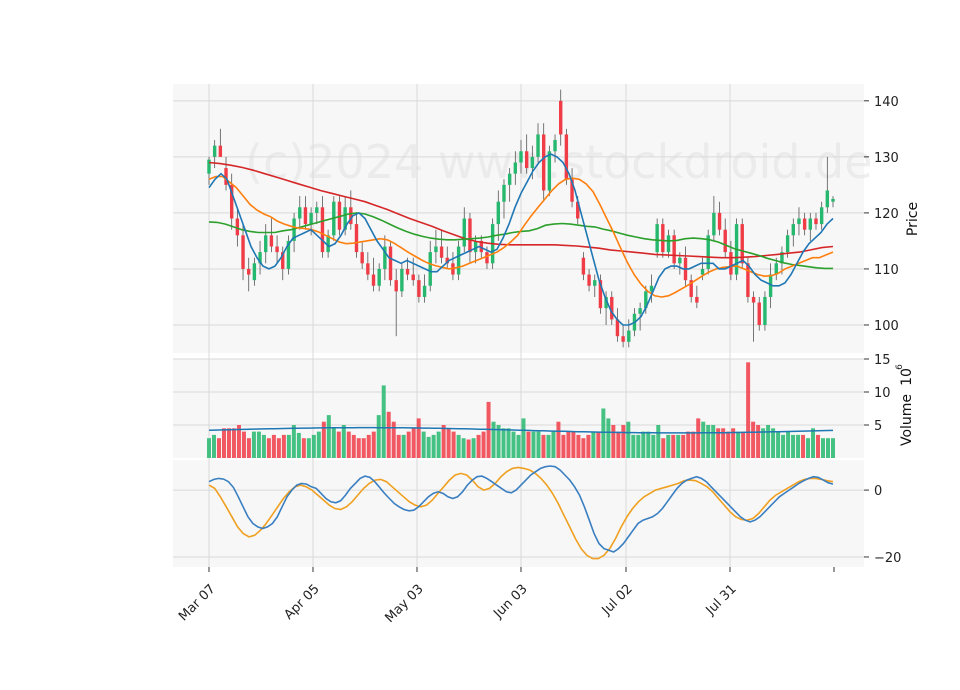 This screenshot has width=960, height=690. Describe the element at coordinates (882, 360) in the screenshot. I see `y-tick-label: 15` at that location.